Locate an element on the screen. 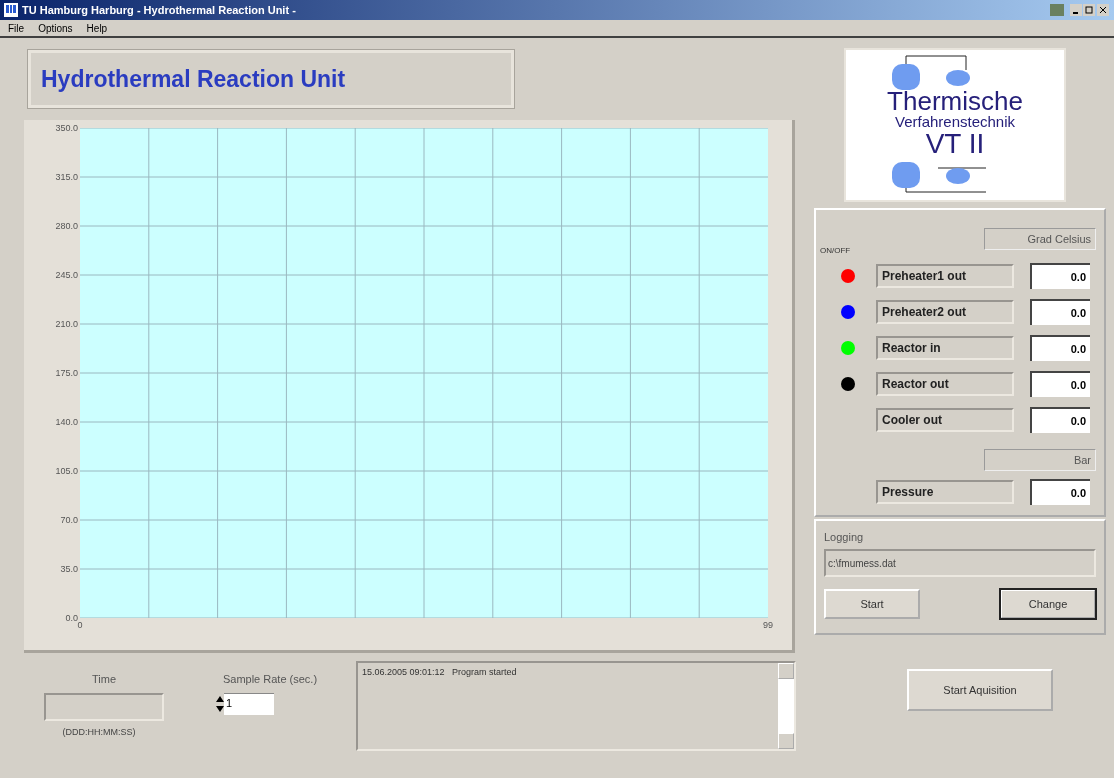 Image resolution: width=1114 pixels, height=778 pixels. menu-item: Help is located at coordinates (97, 28).